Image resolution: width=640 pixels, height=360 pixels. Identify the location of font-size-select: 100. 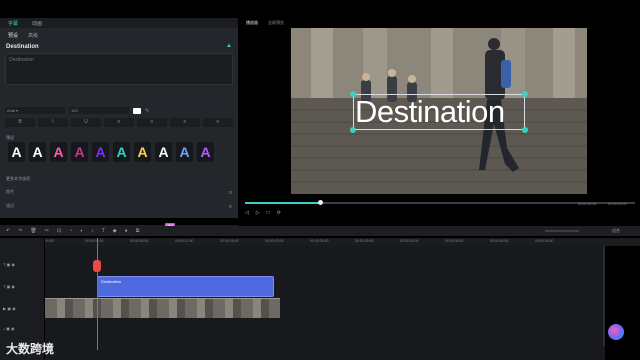
(99, 110).